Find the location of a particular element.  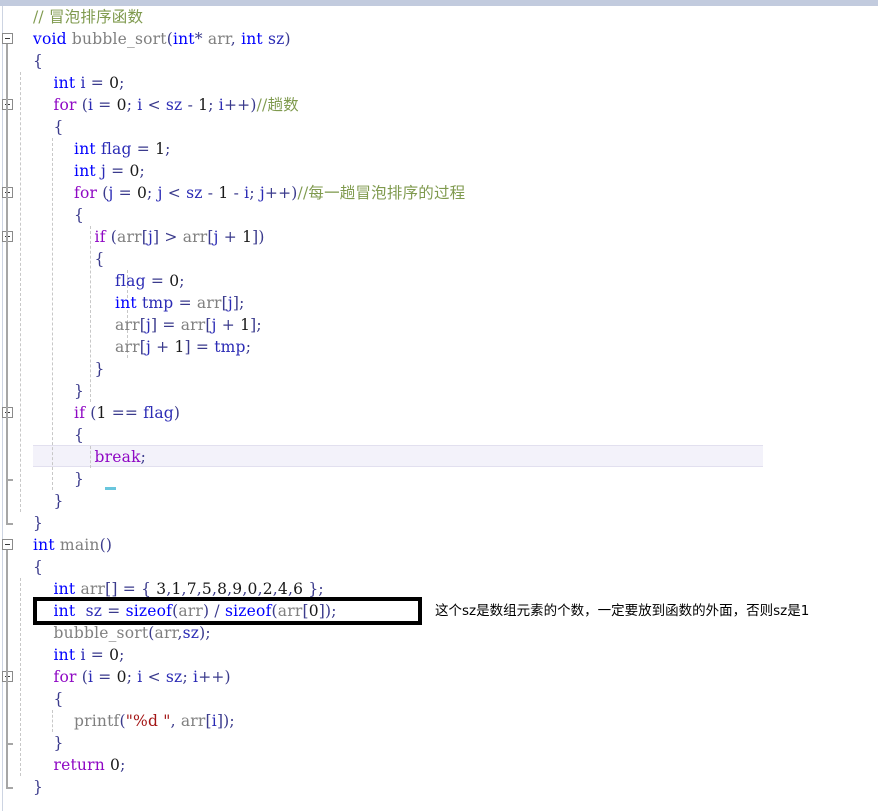

code-line-16: arr[j + 1] = tmp; is located at coordinates (439, 347).